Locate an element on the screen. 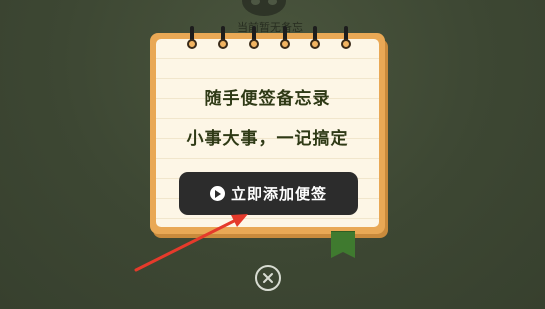 This screenshot has height=309, width=545. bookmark-ribbon-icon is located at coordinates (343, 245).